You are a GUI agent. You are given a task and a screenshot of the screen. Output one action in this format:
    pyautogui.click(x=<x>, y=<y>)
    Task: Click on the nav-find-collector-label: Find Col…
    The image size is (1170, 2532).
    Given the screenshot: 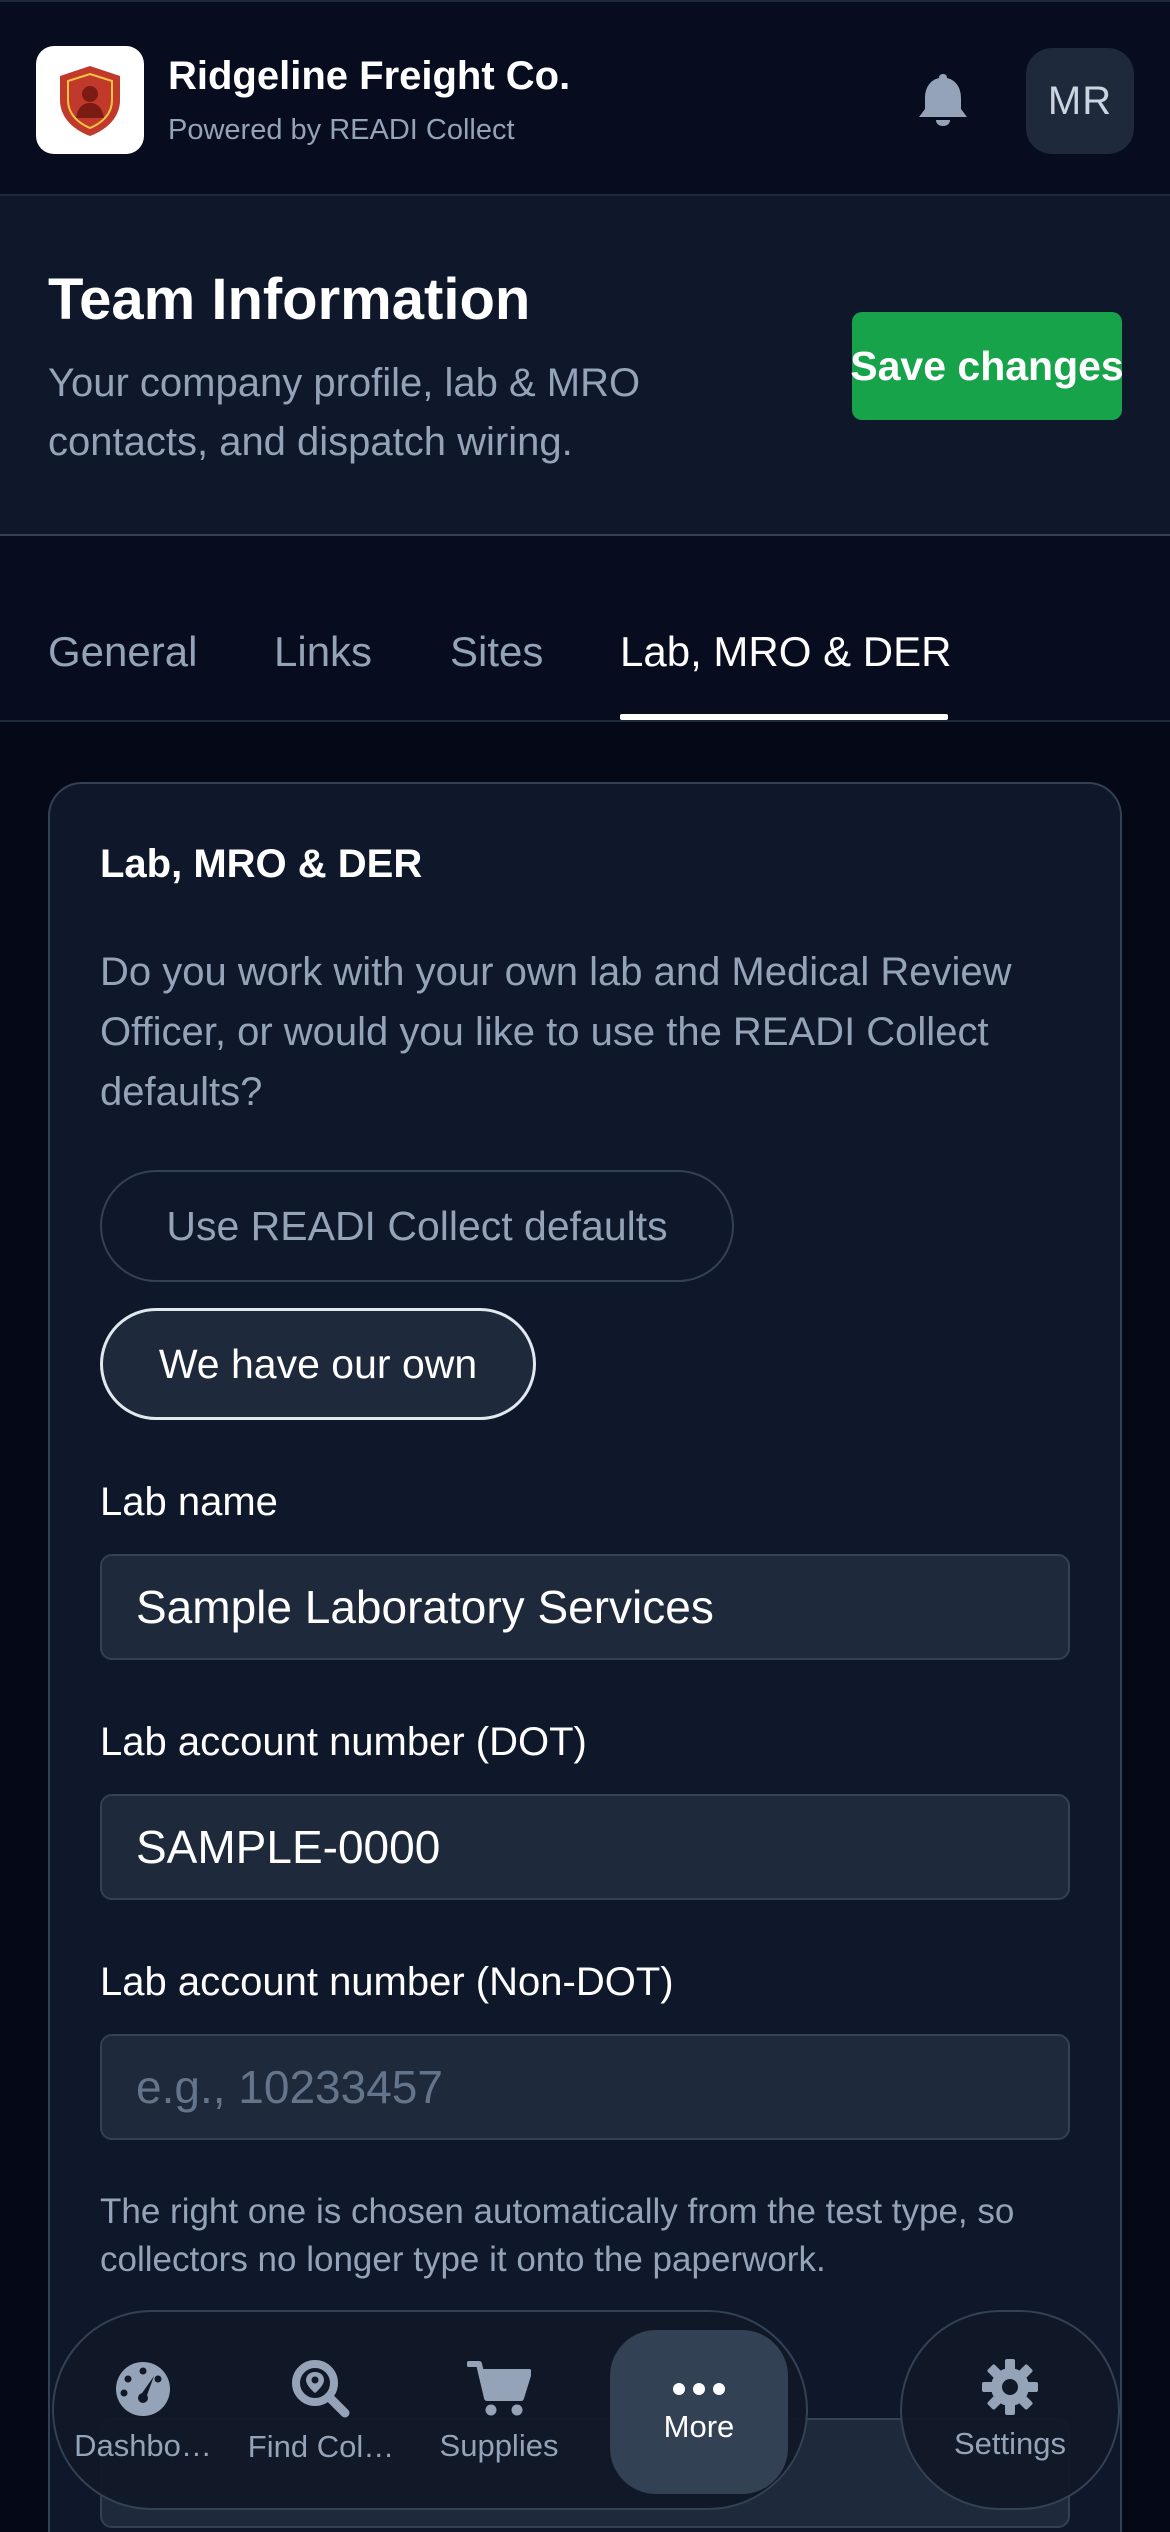 What is the action you would take?
    pyautogui.click(x=321, y=2446)
    